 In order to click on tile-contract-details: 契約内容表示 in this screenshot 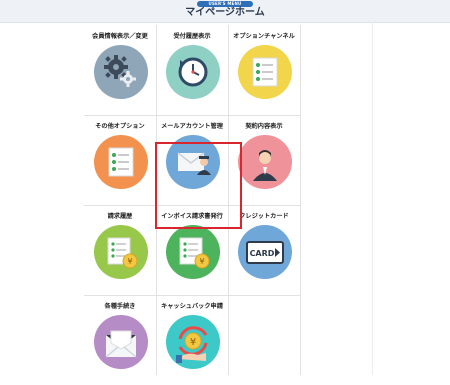, I will do `click(264, 160)`.